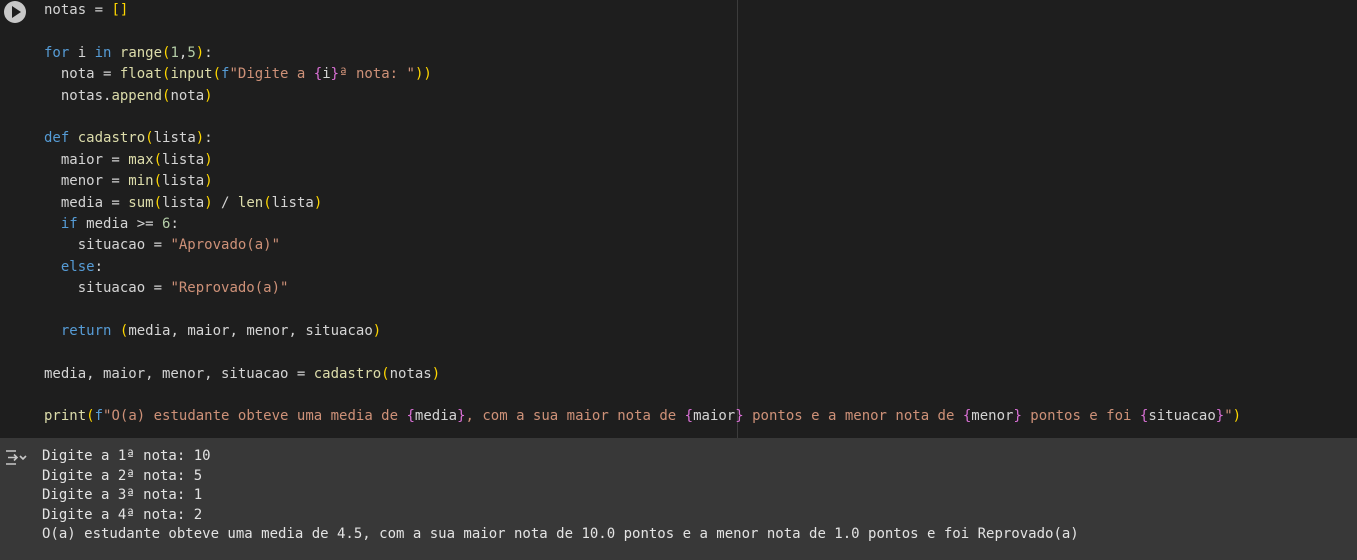  I want to click on code-line: maior = max(lista), so click(128, 159).